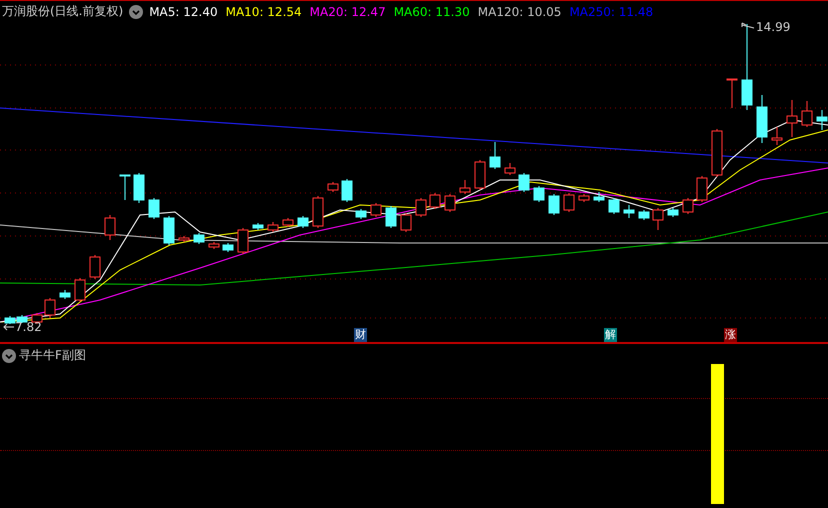  I want to click on moving-average-label: MA120: 10.05, so click(520, 11).